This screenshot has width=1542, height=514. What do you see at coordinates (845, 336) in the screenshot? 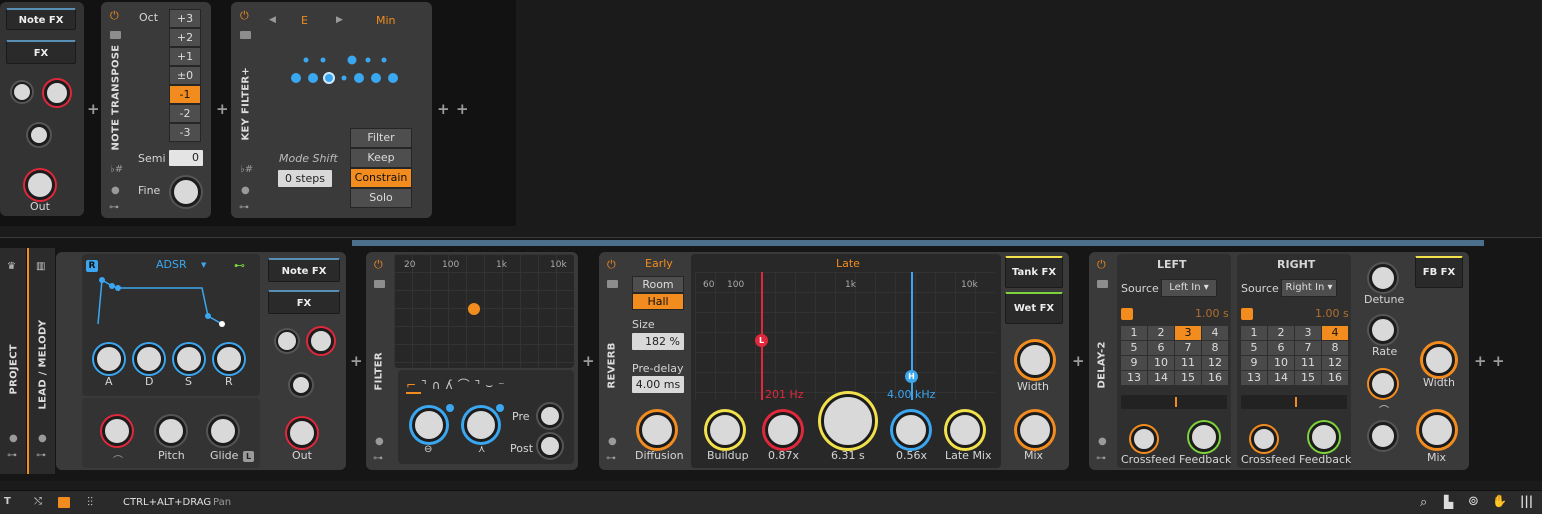
I see `late-graph` at bounding box center [845, 336].